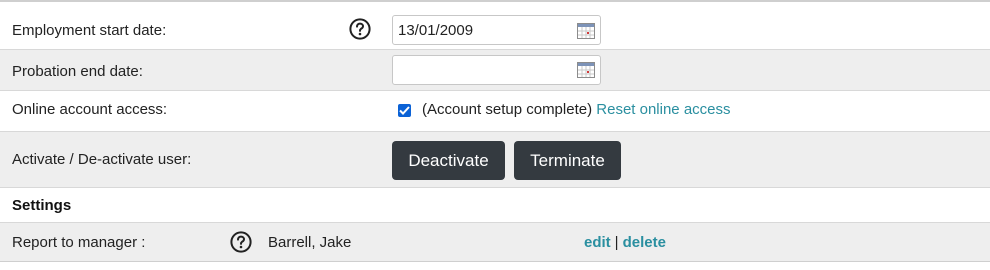  What do you see at coordinates (102, 159) in the screenshot?
I see `activation-label: Activate / De-activate user:` at bounding box center [102, 159].